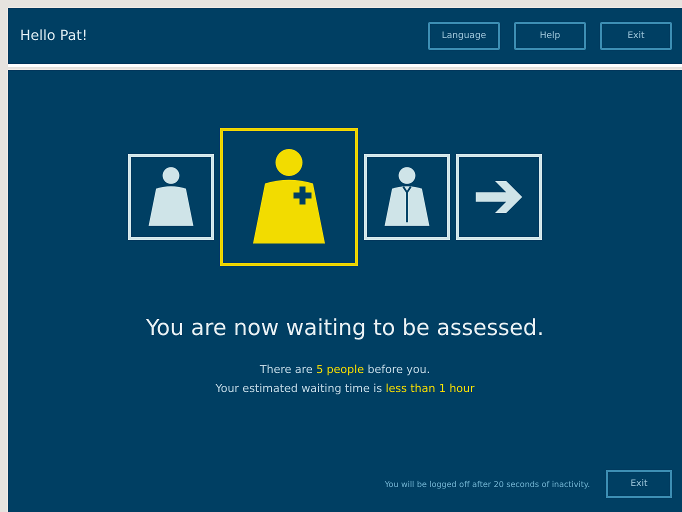  Describe the element at coordinates (487, 484) in the screenshot. I see `logout-notice: You will be logged off after 20 seconds of inactivity.` at that location.